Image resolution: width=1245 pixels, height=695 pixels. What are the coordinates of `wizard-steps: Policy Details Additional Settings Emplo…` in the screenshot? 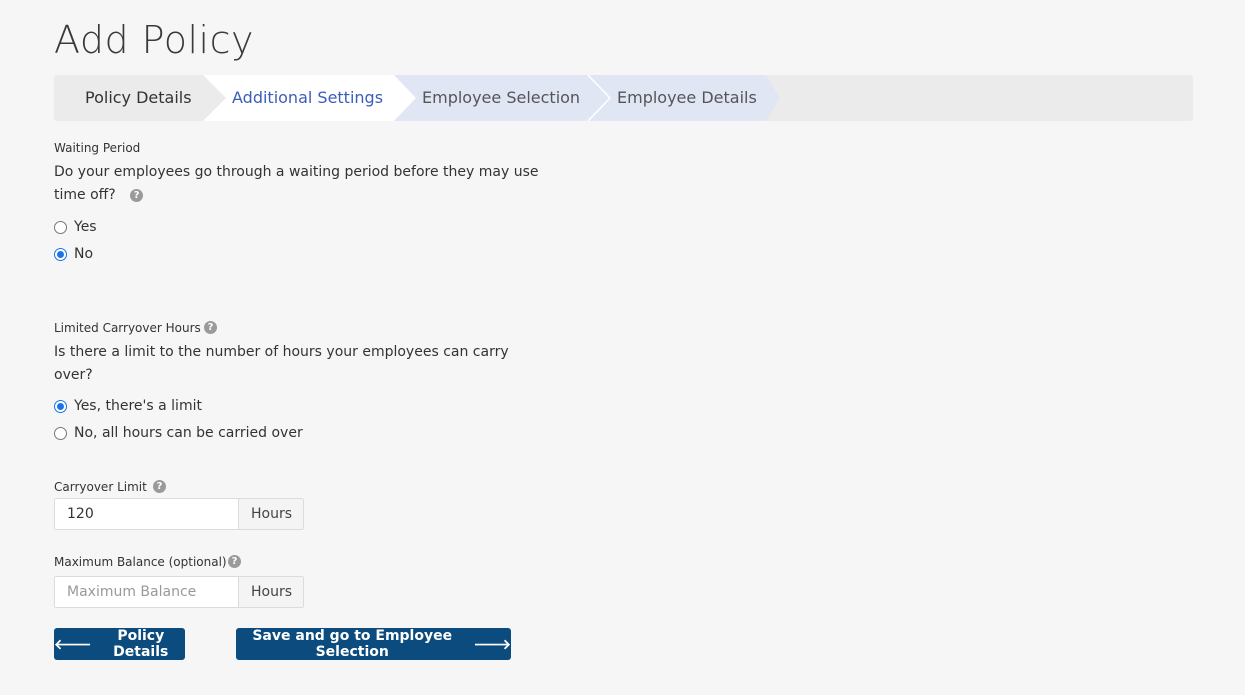 It's located at (623, 98).